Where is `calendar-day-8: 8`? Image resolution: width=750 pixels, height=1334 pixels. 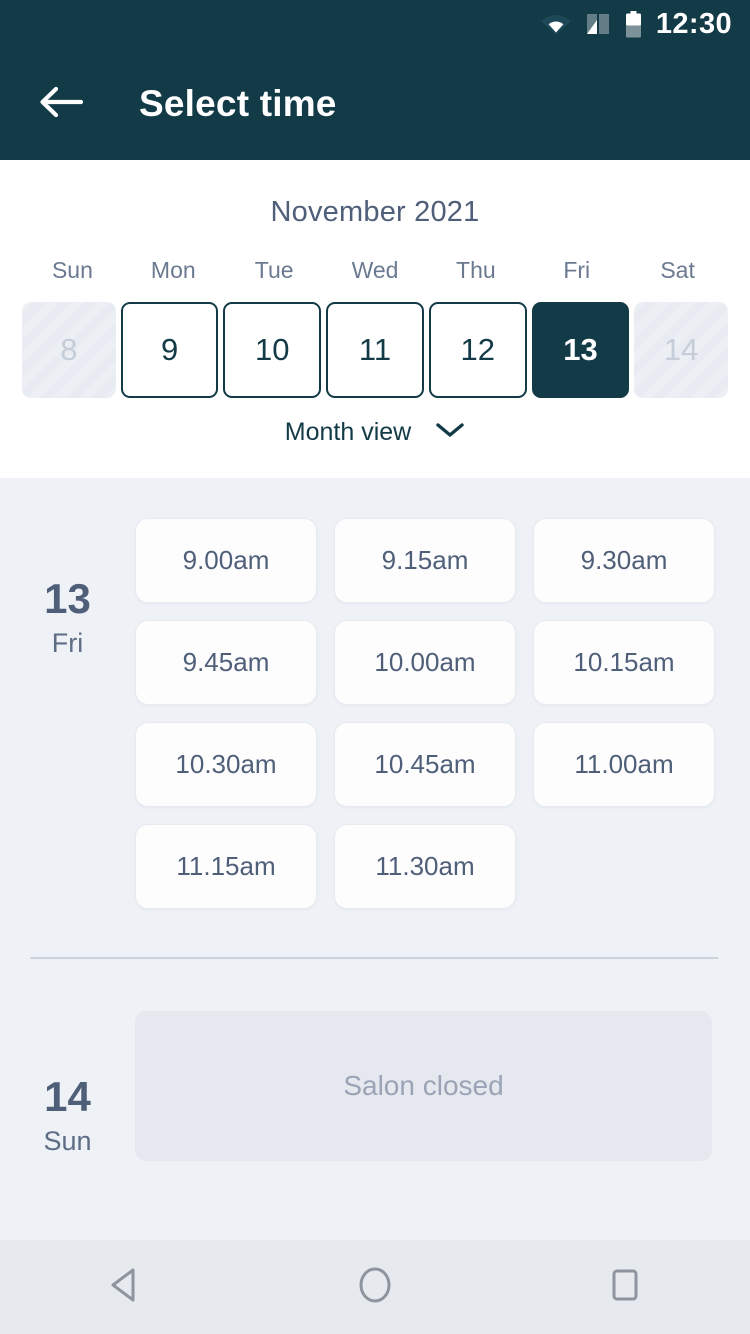
calendar-day-8: 8 is located at coordinates (69, 350).